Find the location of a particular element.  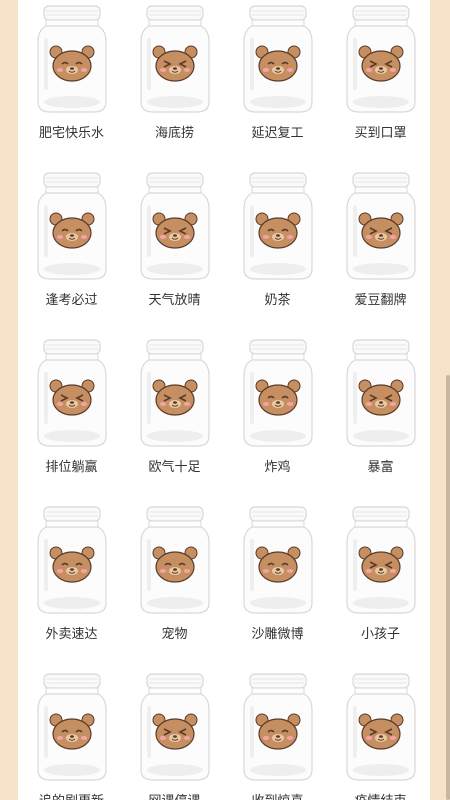

wish-label: 肥宅快乐水 is located at coordinates (71, 133).